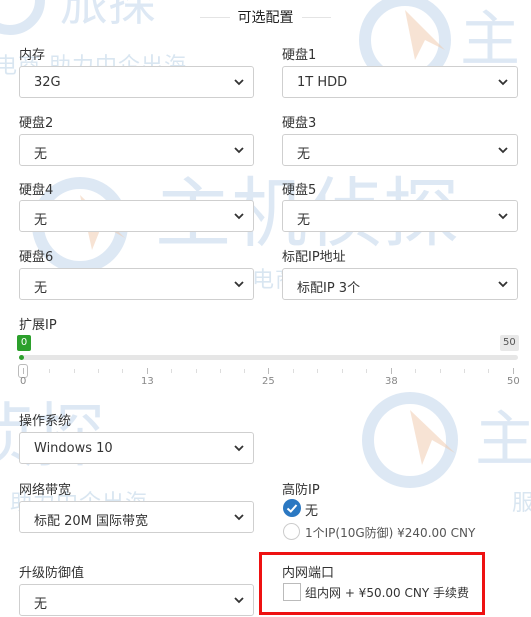 Image resolution: width=531 pixels, height=617 pixels. I want to click on disk2-label: 硬盘2, so click(36, 123).